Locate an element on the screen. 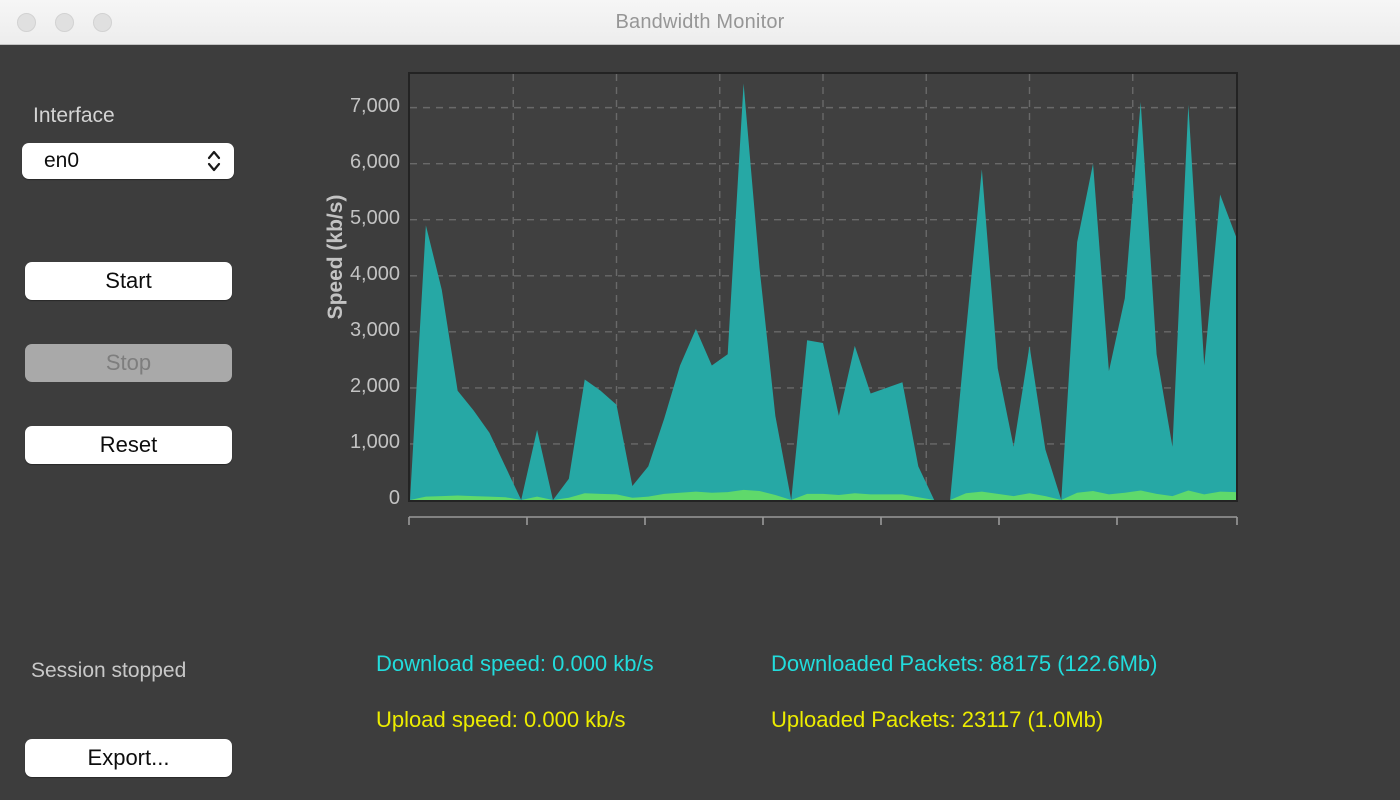 Image resolution: width=1400 pixels, height=800 pixels. window-title: Bandwidth Monitor is located at coordinates (700, 22).